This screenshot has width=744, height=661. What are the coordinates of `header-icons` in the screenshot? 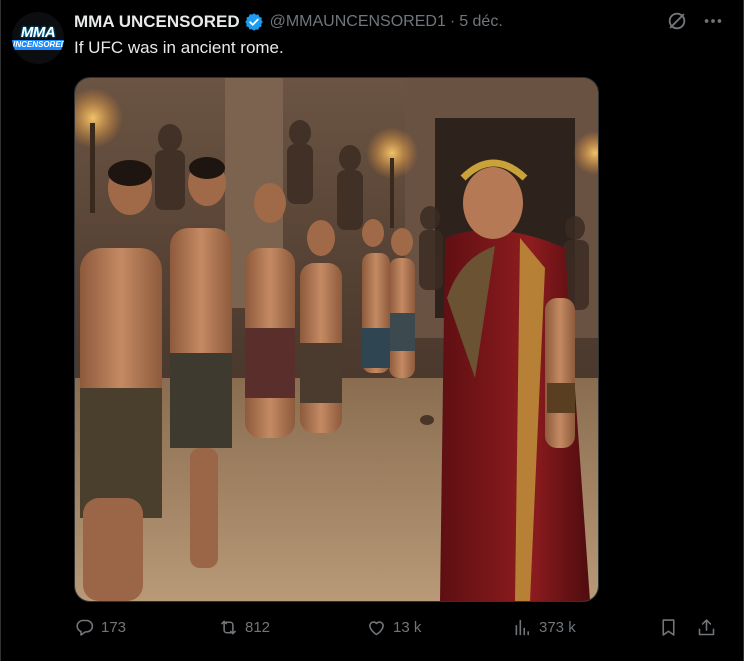 It's located at (695, 21).